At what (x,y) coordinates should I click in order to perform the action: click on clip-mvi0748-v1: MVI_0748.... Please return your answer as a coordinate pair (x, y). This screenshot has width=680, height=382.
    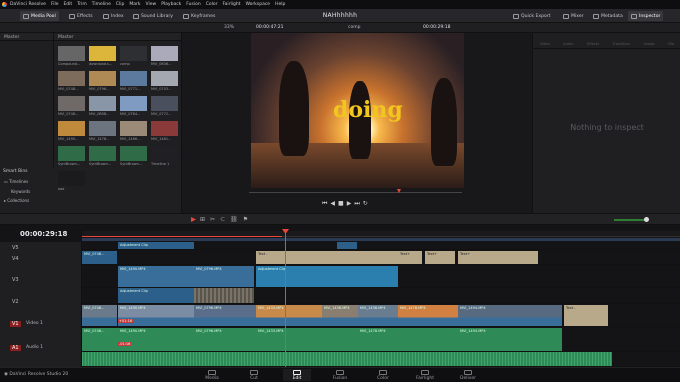
    Looking at the image, I should click on (99, 315).